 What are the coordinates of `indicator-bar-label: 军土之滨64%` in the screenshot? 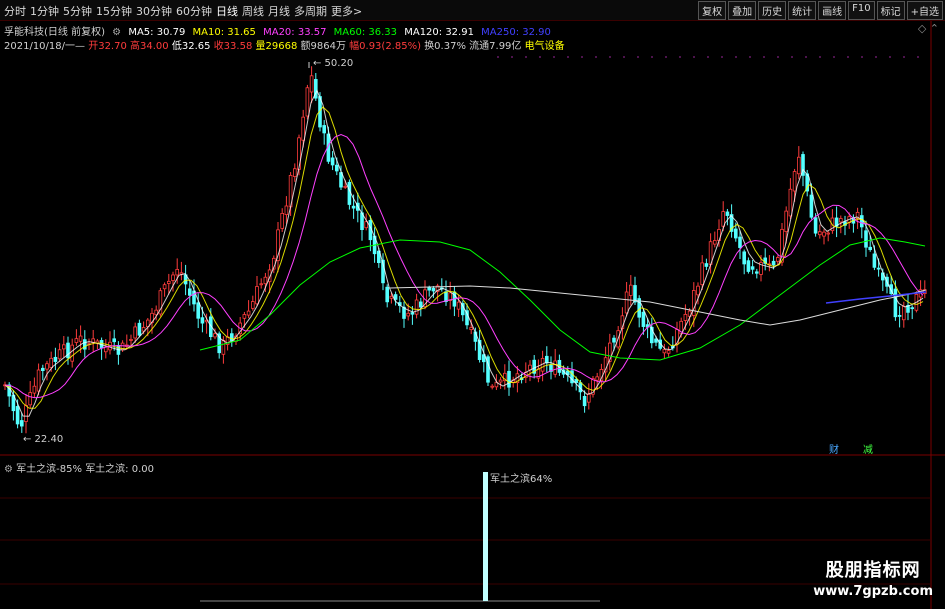 It's located at (521, 478).